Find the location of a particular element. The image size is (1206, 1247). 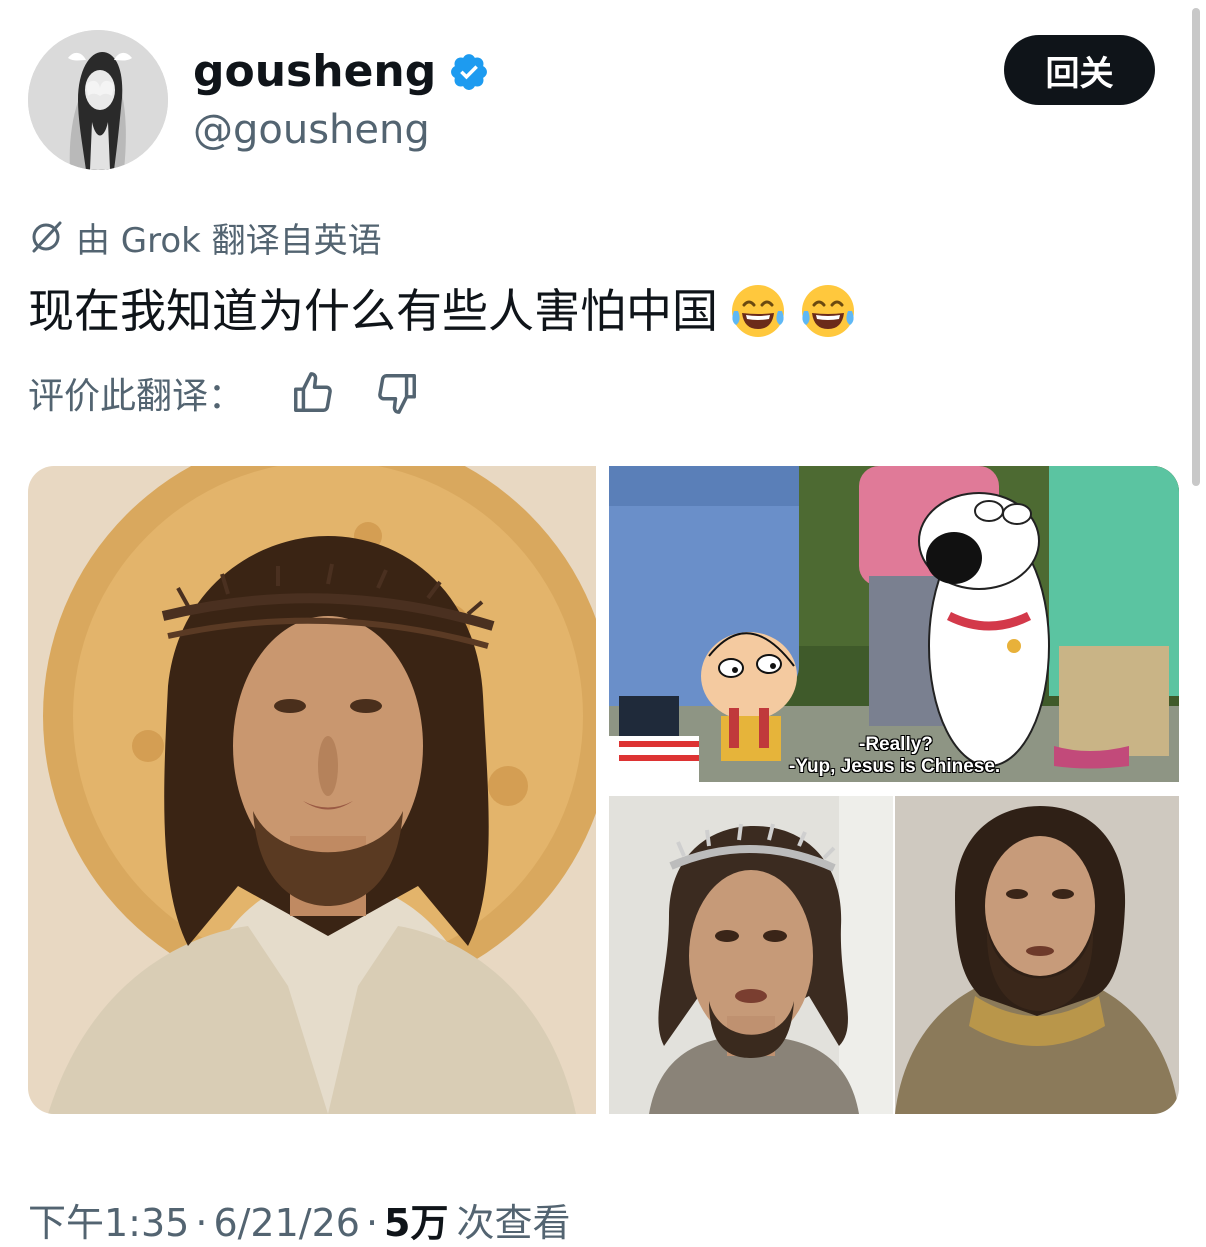

translation-note: 由 Grok 翻译自英语 is located at coordinates (205, 237).